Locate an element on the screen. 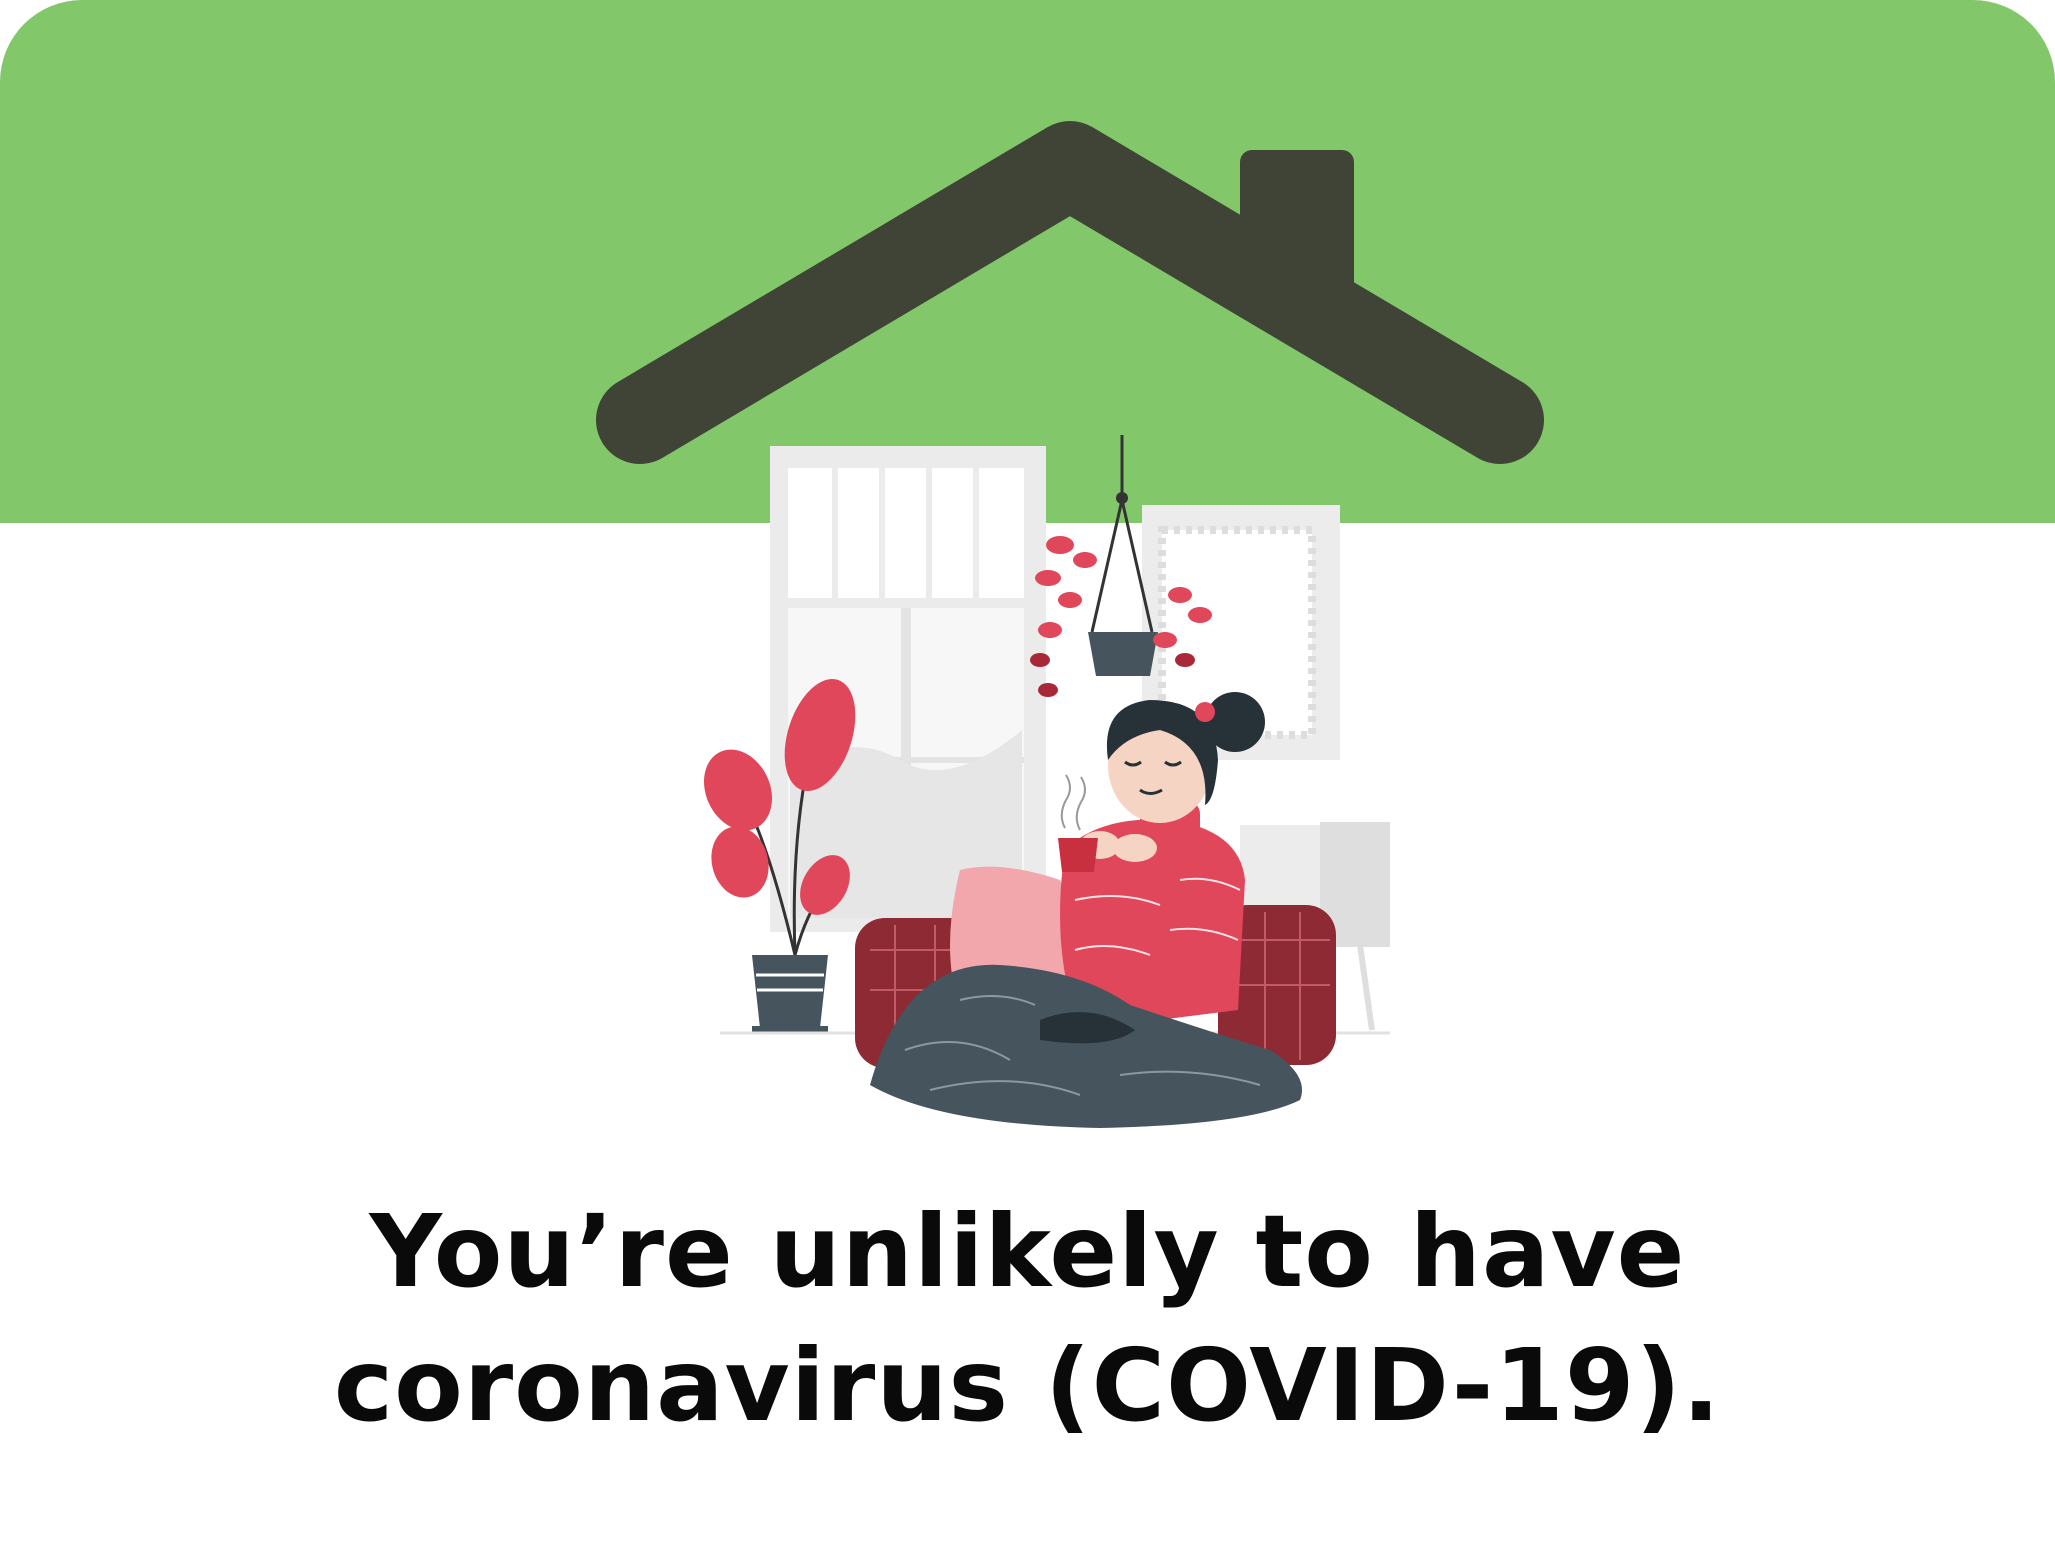 The width and height of the screenshot is (2055, 1568). woman-icon is located at coordinates (1161, 861).